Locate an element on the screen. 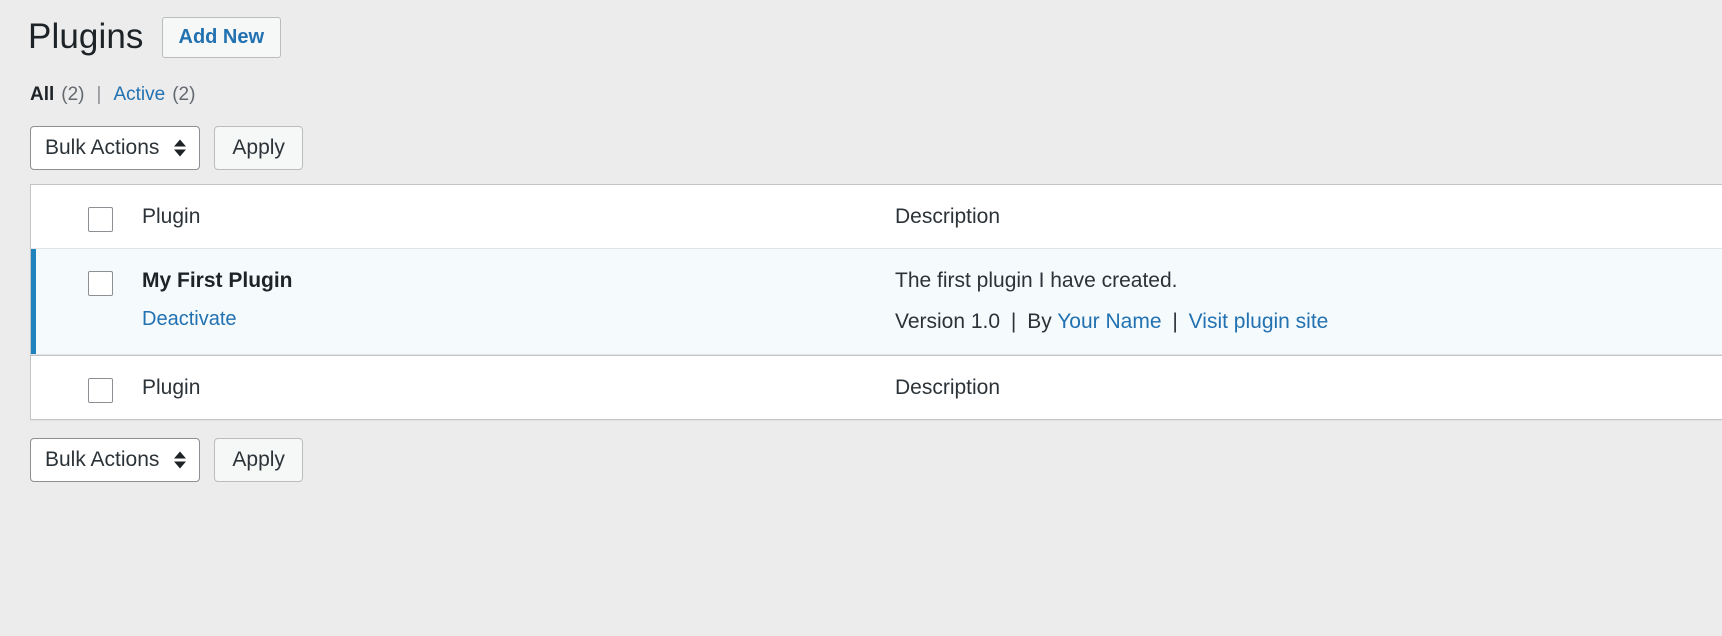 The image size is (1722, 636). select-all-checkbox-top is located at coordinates (100, 219).